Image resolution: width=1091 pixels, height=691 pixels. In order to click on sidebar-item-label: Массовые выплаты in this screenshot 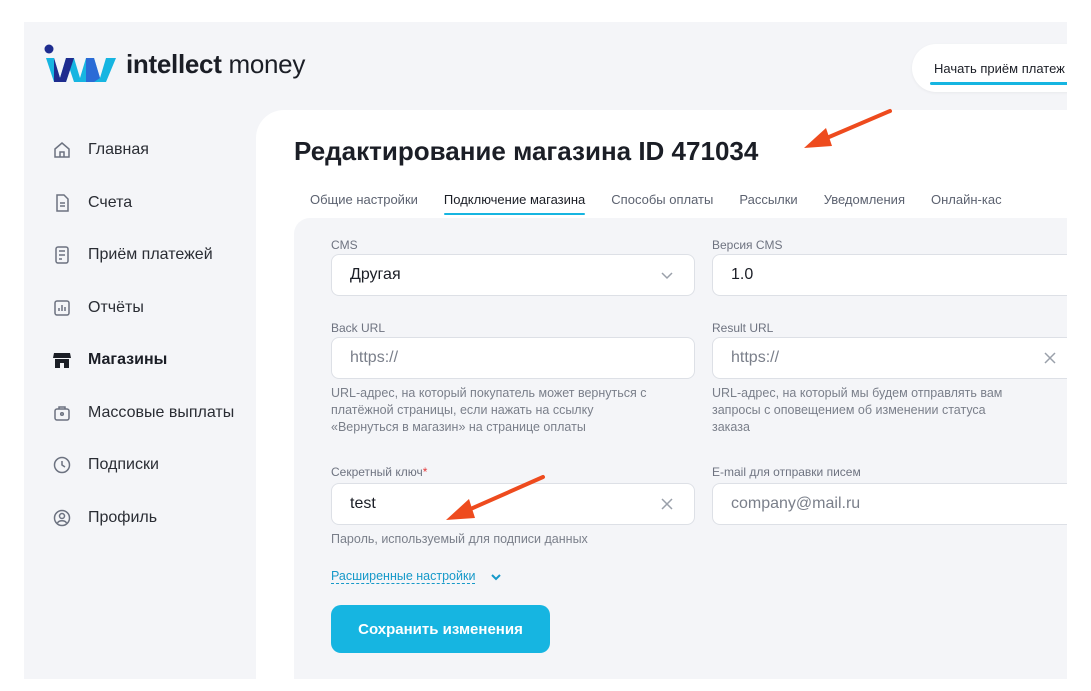, I will do `click(161, 412)`.